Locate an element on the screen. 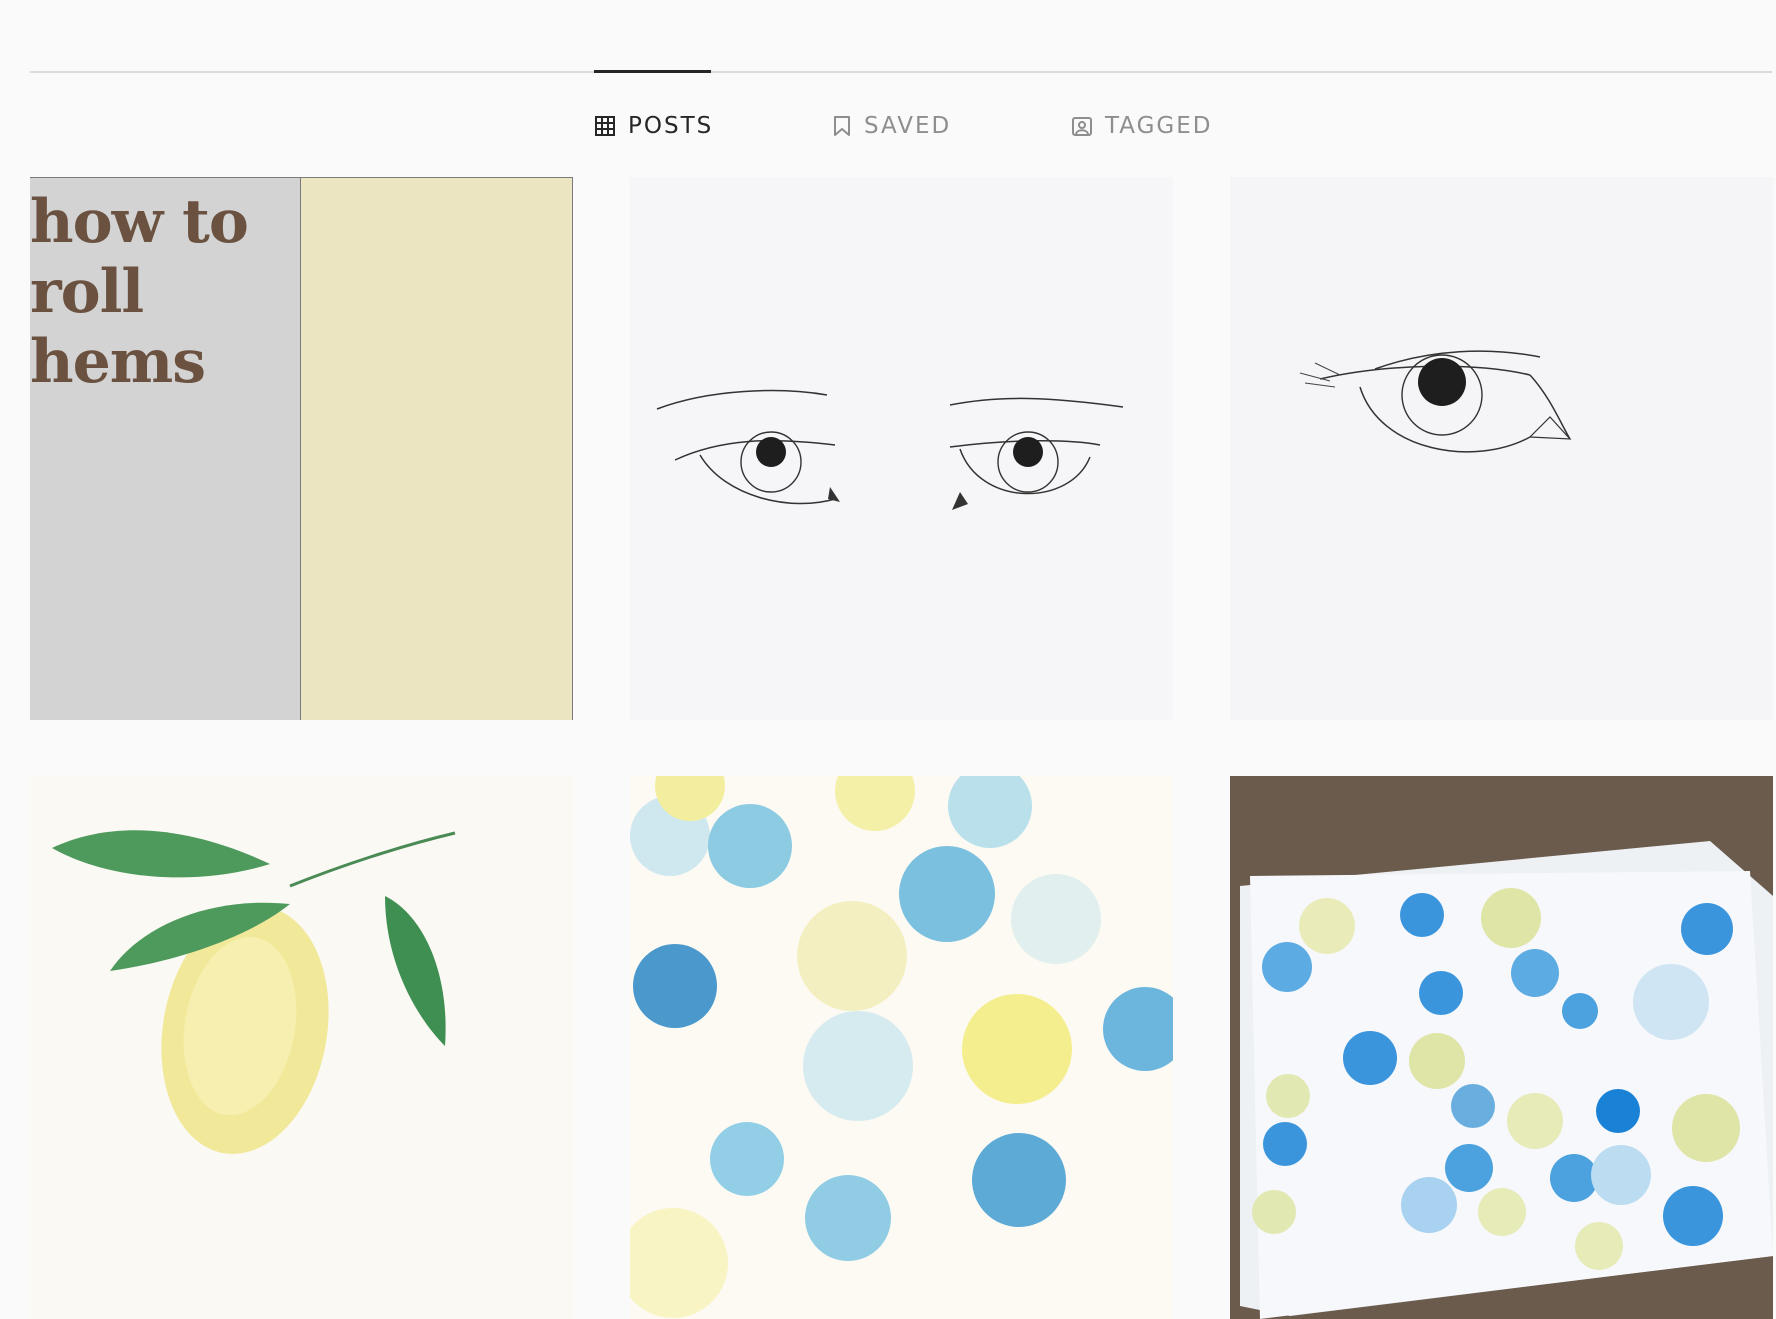 The width and height of the screenshot is (1776, 1319). grid-icon is located at coordinates (605, 126).